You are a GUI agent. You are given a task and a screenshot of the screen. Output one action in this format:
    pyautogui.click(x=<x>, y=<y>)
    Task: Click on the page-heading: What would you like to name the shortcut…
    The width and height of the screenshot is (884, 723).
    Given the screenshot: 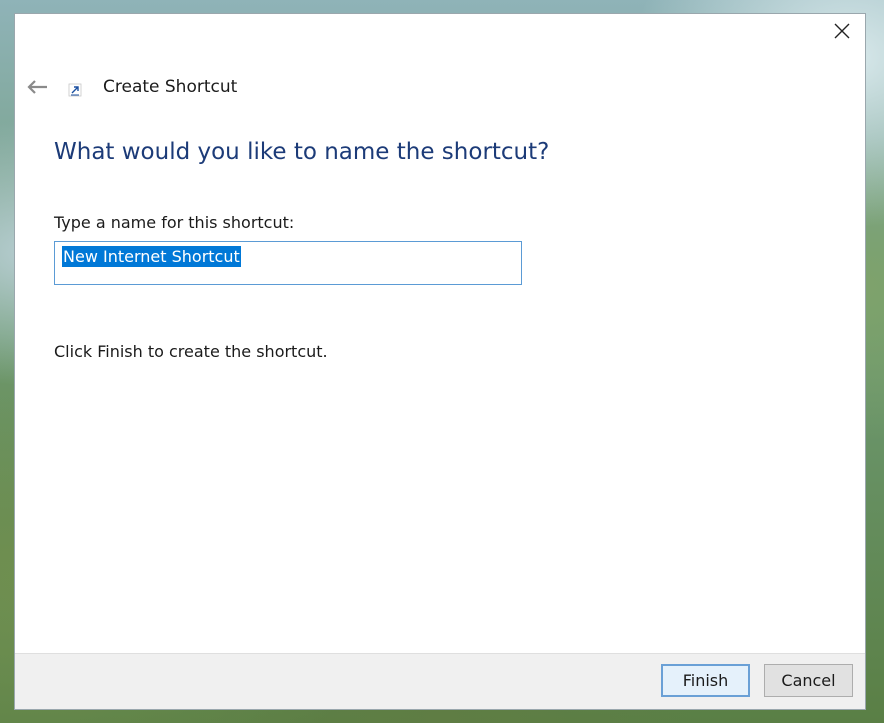 What is the action you would take?
    pyautogui.click(x=302, y=152)
    